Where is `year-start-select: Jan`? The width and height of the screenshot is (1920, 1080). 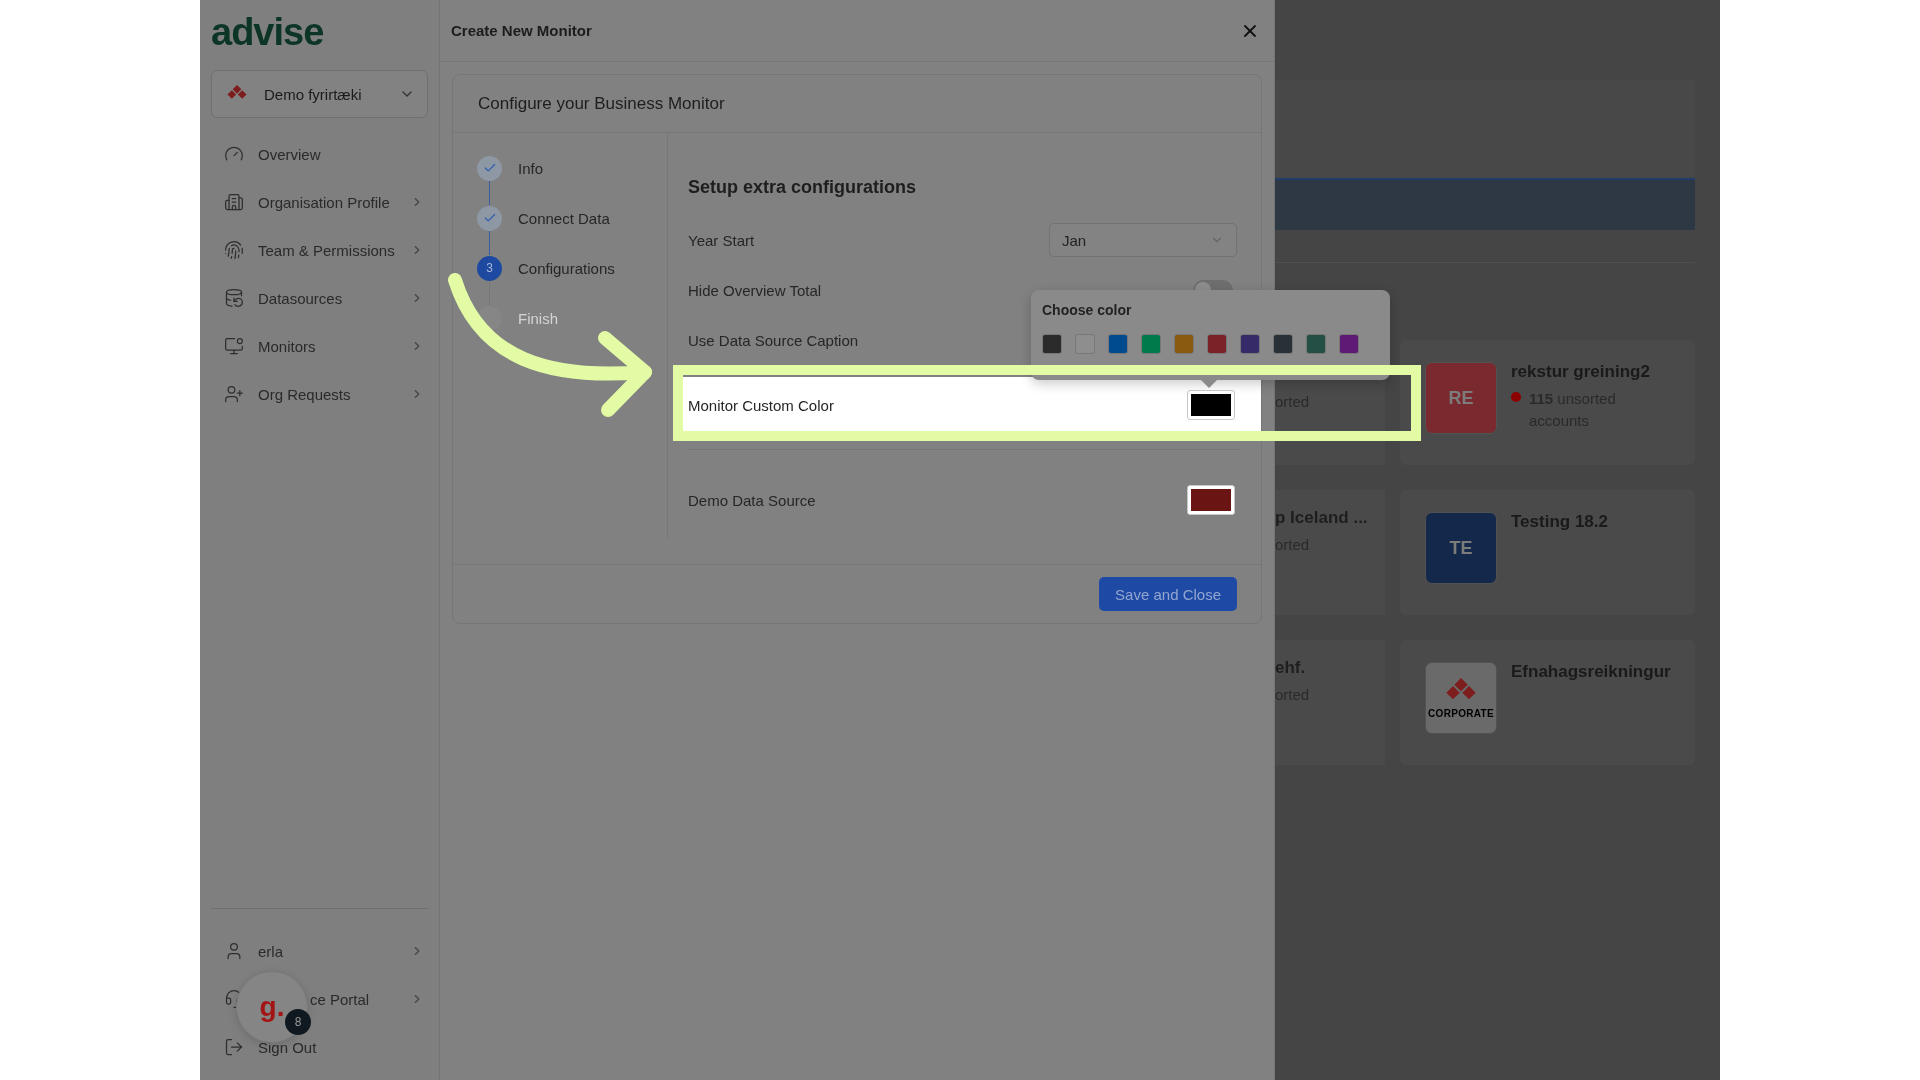 year-start-select: Jan is located at coordinates (1143, 240).